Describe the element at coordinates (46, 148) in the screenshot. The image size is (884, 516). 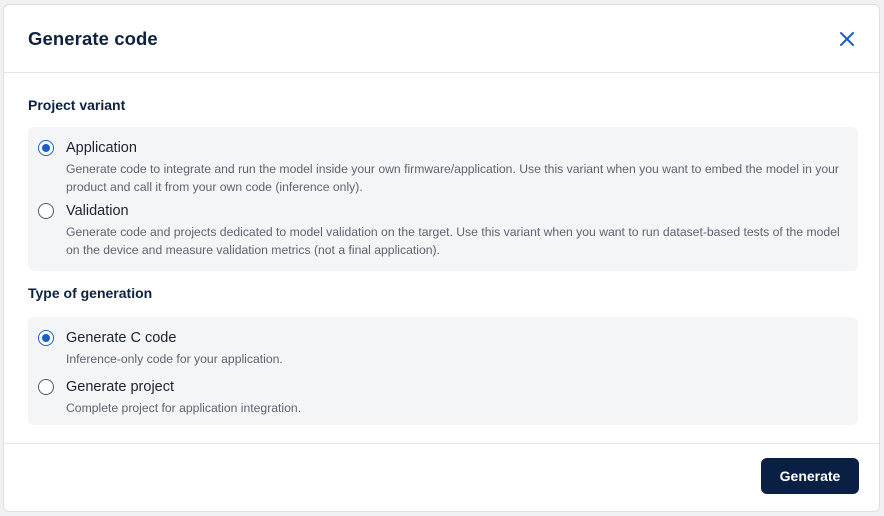
I see `application-radio` at that location.